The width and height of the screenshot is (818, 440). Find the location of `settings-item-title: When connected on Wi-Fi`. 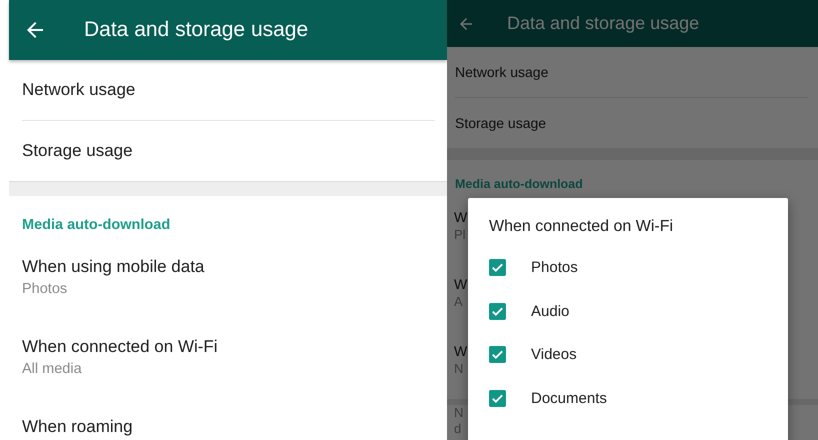

settings-item-title: When connected on Wi-Fi is located at coordinates (120, 347).